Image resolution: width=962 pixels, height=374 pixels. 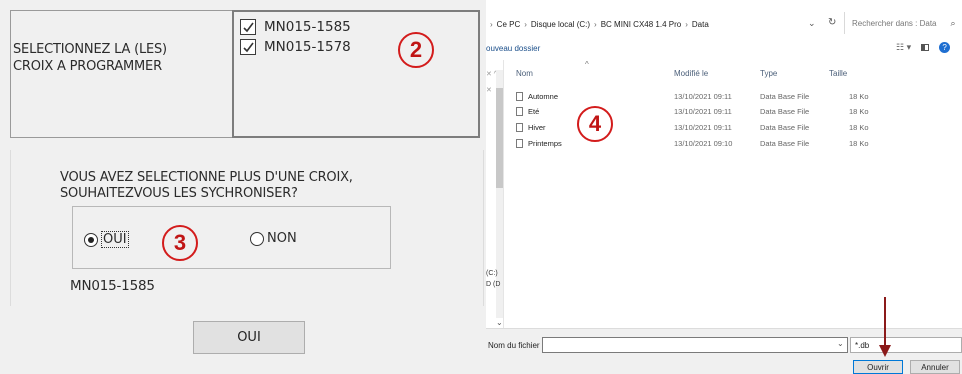 I want to click on preview-pane-icon, so click(x=925, y=47).